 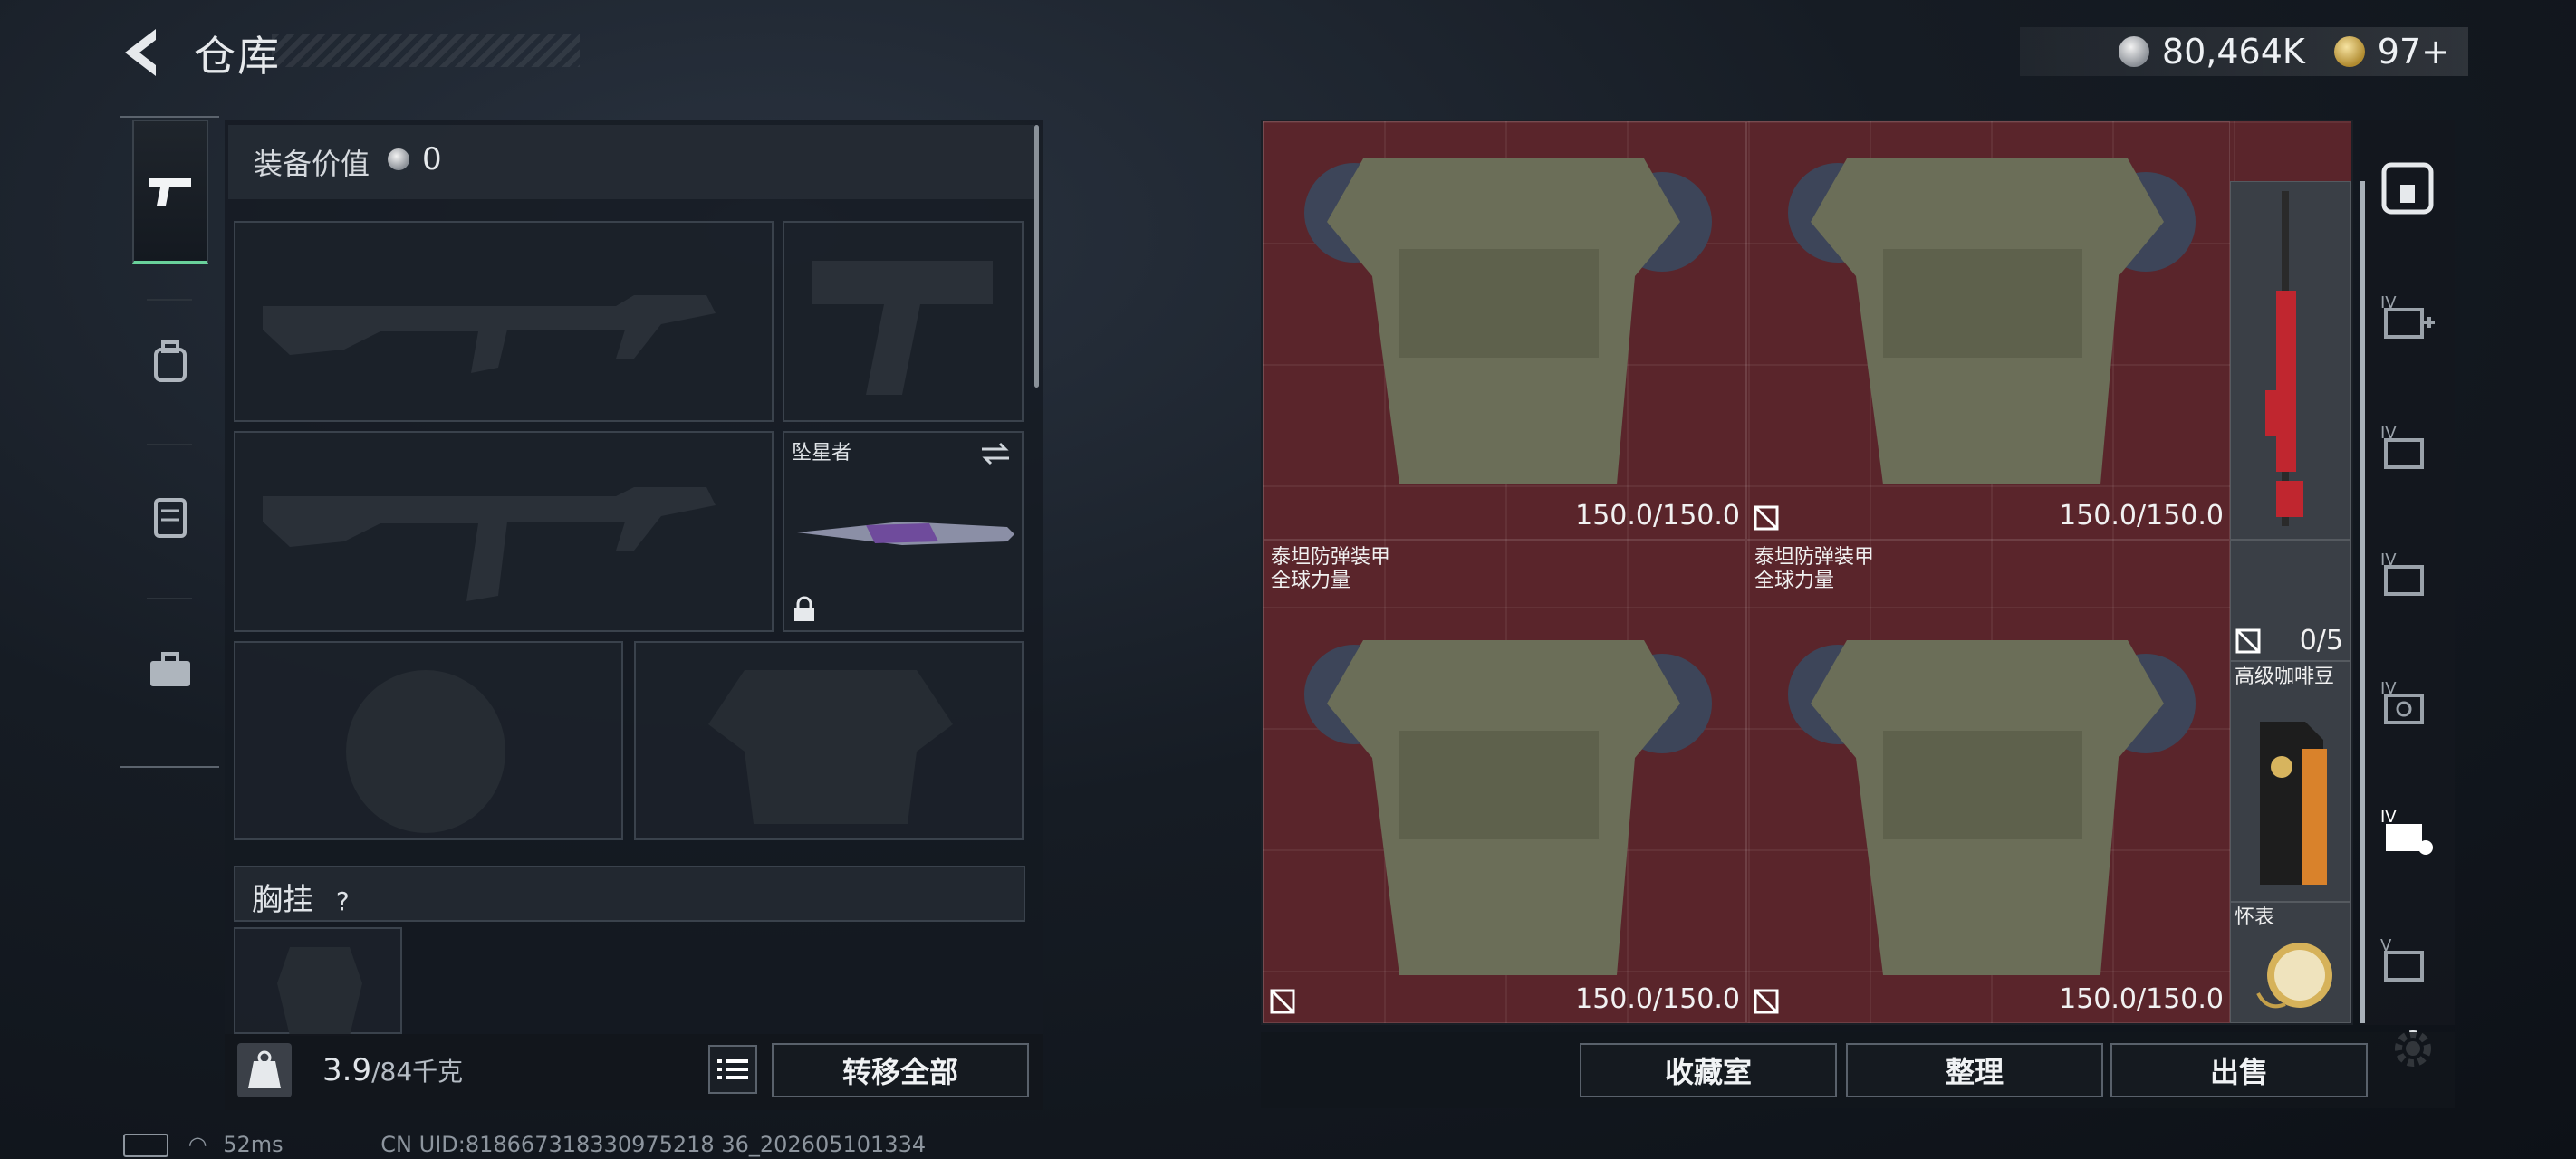 What do you see at coordinates (197, 1144) in the screenshot?
I see `wifi-icon: ◠` at bounding box center [197, 1144].